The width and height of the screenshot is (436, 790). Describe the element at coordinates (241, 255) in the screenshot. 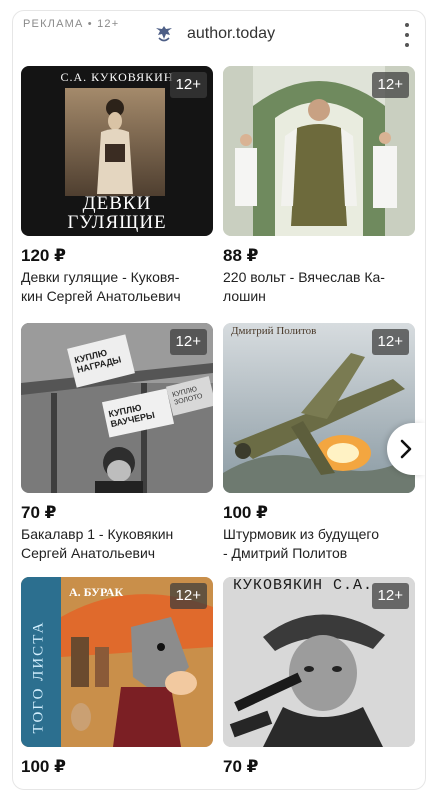

I see `book-price: 88 ₽` at that location.